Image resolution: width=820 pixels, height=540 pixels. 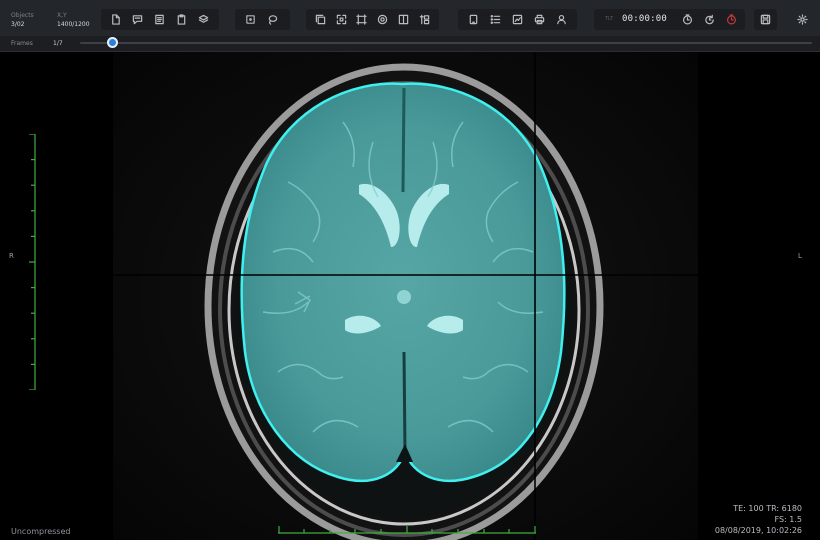 I want to click on print-button, so click(x=539, y=19).